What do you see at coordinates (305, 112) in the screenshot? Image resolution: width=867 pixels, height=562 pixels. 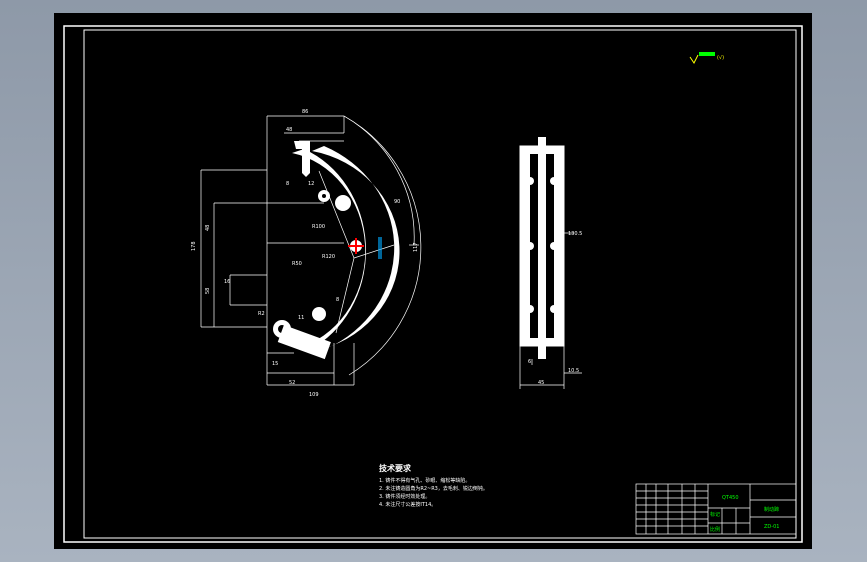 I see `dim-top-width: 86` at bounding box center [305, 112].